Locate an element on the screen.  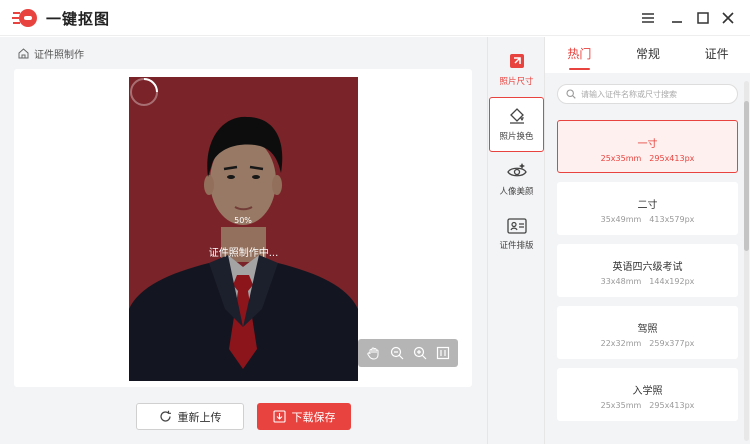
tool-label: 照片尺寸 is located at coordinates (516, 82).